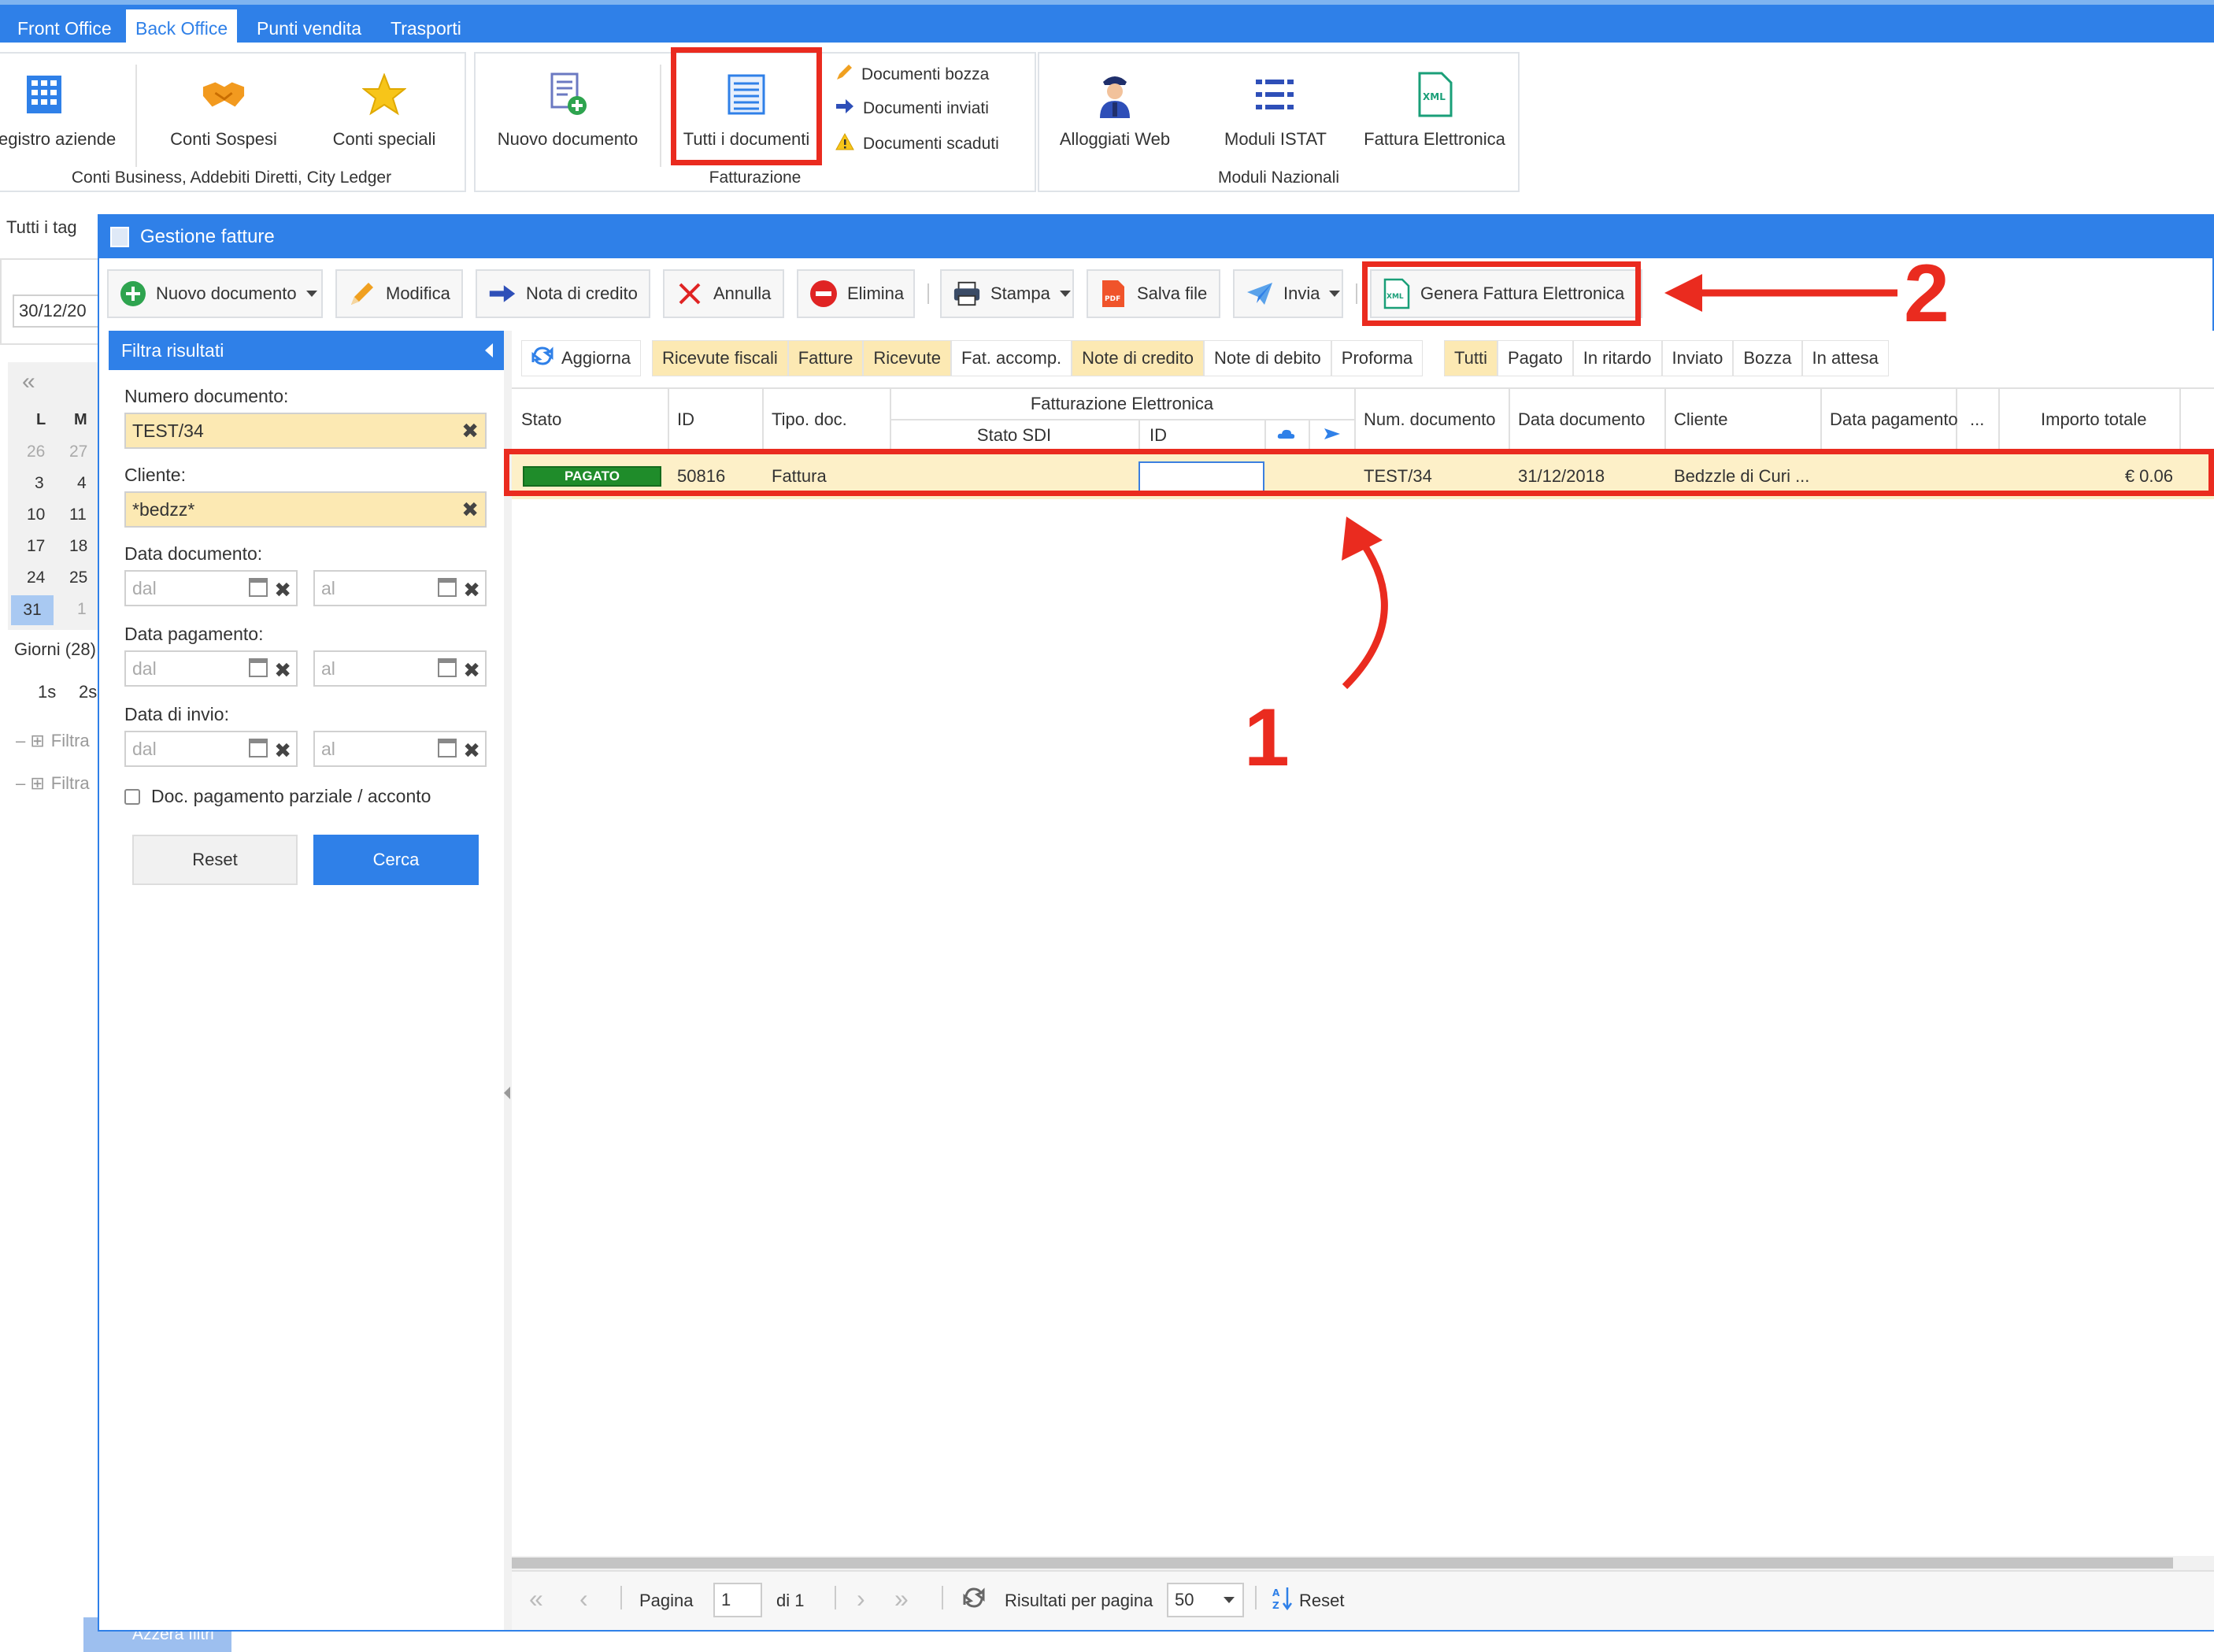  Describe the element at coordinates (33, 610) in the screenshot. I see `calendar-day-selected: 31` at that location.